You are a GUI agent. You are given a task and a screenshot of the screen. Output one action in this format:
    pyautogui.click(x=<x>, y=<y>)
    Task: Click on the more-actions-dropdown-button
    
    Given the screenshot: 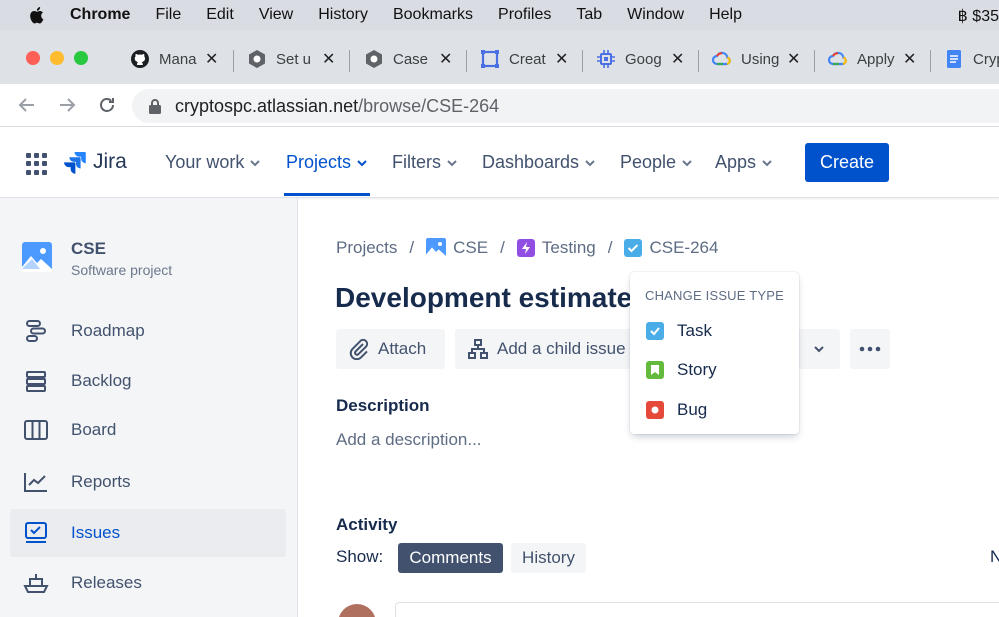 What is the action you would take?
    pyautogui.click(x=819, y=349)
    